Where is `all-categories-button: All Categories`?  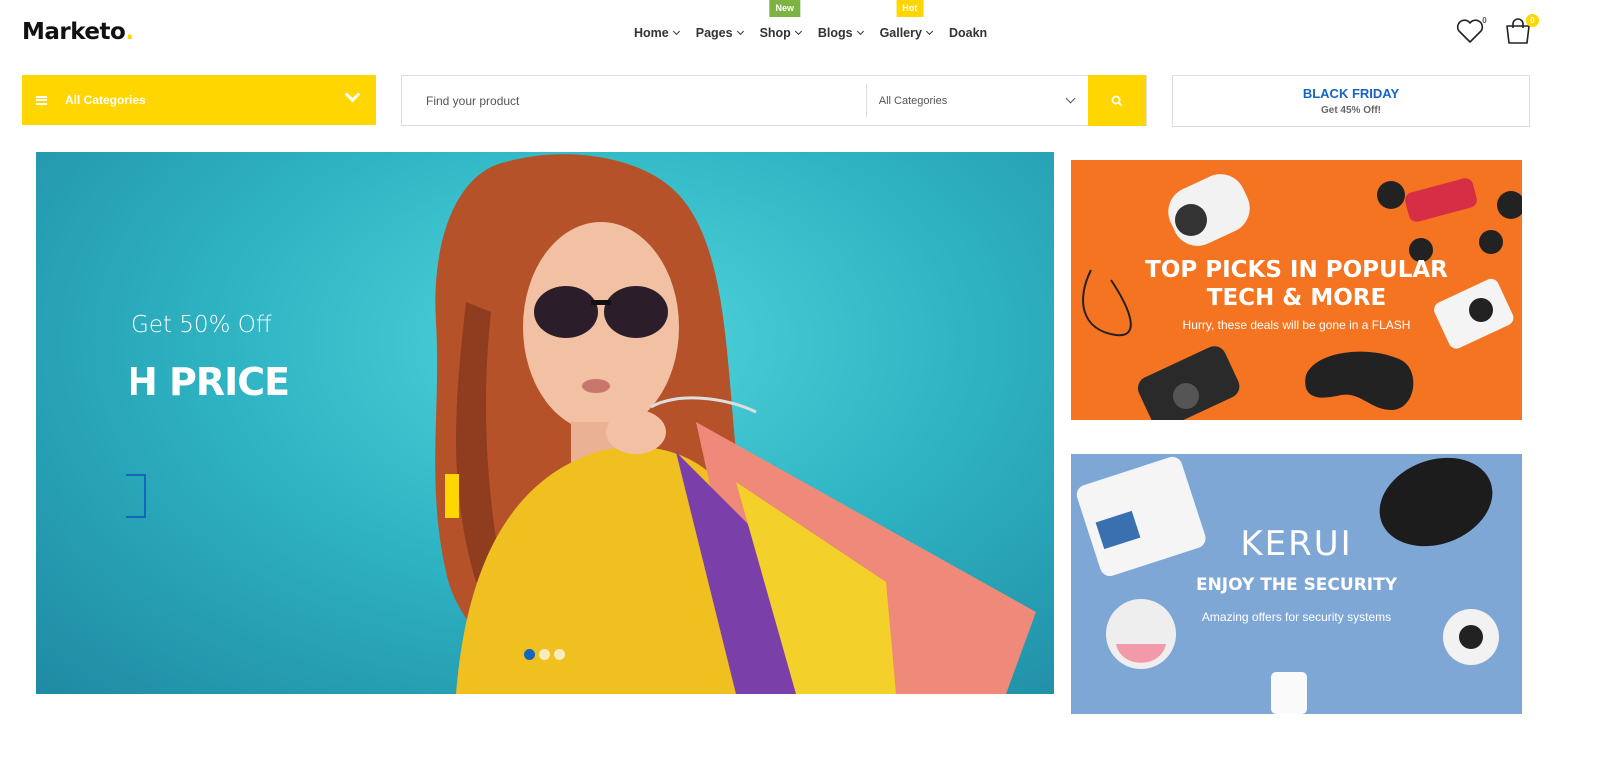 all-categories-button: All Categories is located at coordinates (199, 100).